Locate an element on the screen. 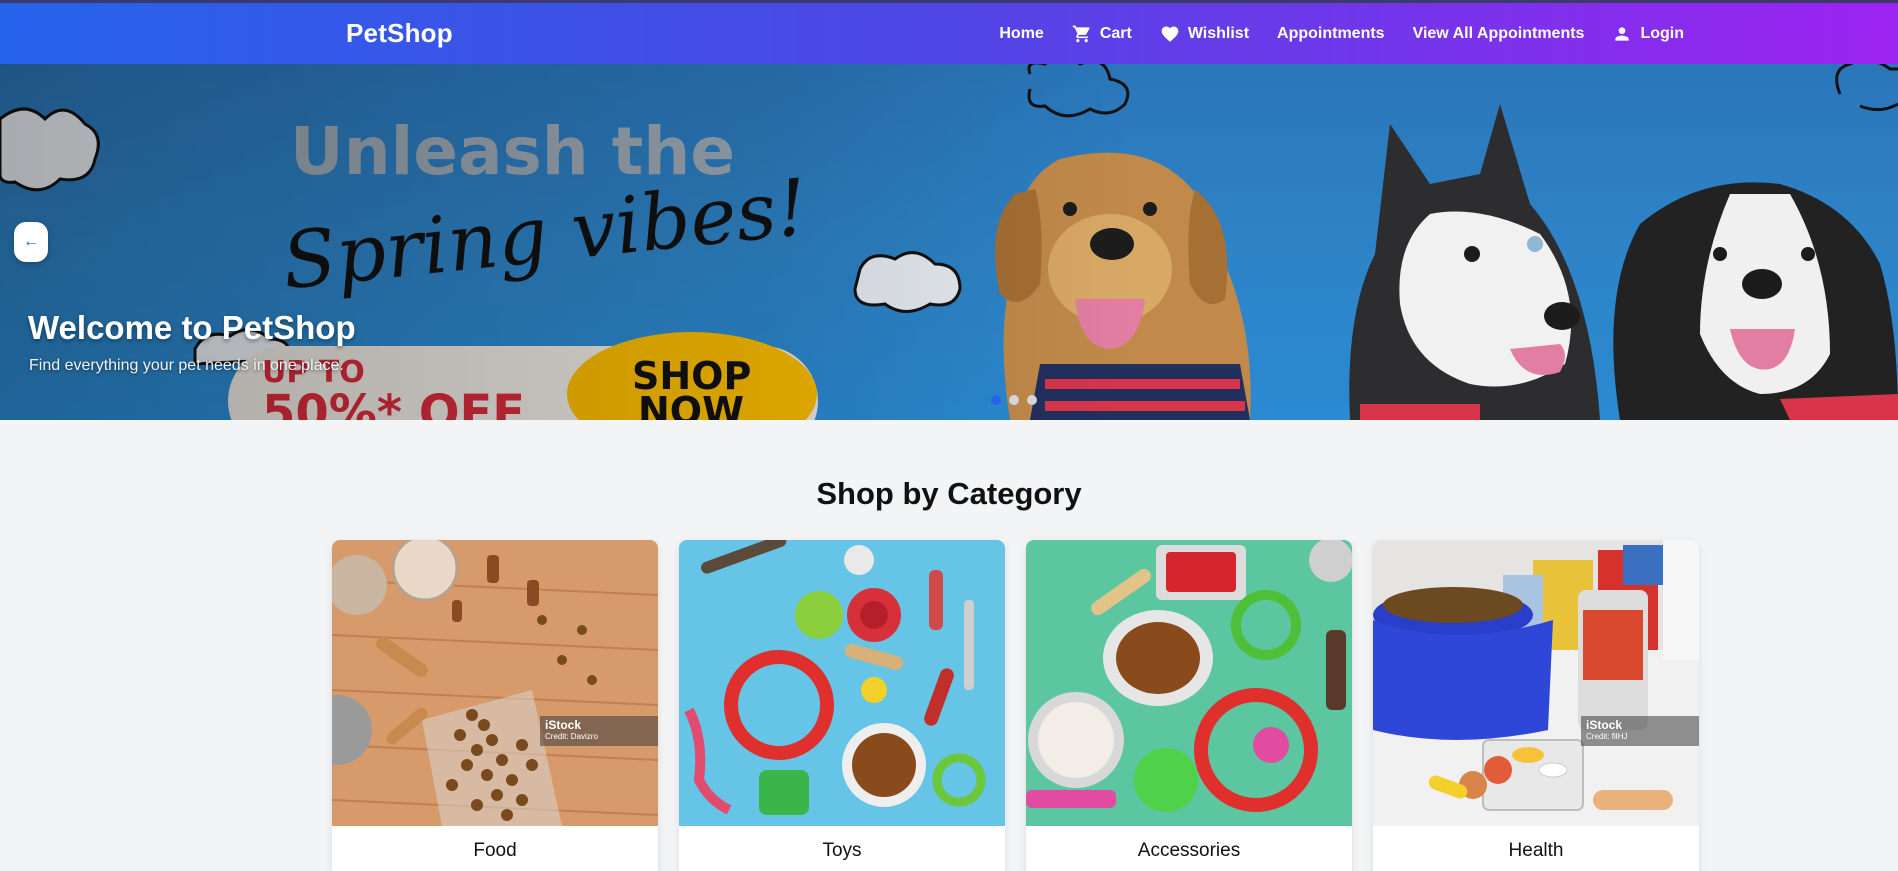 This screenshot has height=871, width=1898. nav-cart-link: Cart is located at coordinates (1102, 34).